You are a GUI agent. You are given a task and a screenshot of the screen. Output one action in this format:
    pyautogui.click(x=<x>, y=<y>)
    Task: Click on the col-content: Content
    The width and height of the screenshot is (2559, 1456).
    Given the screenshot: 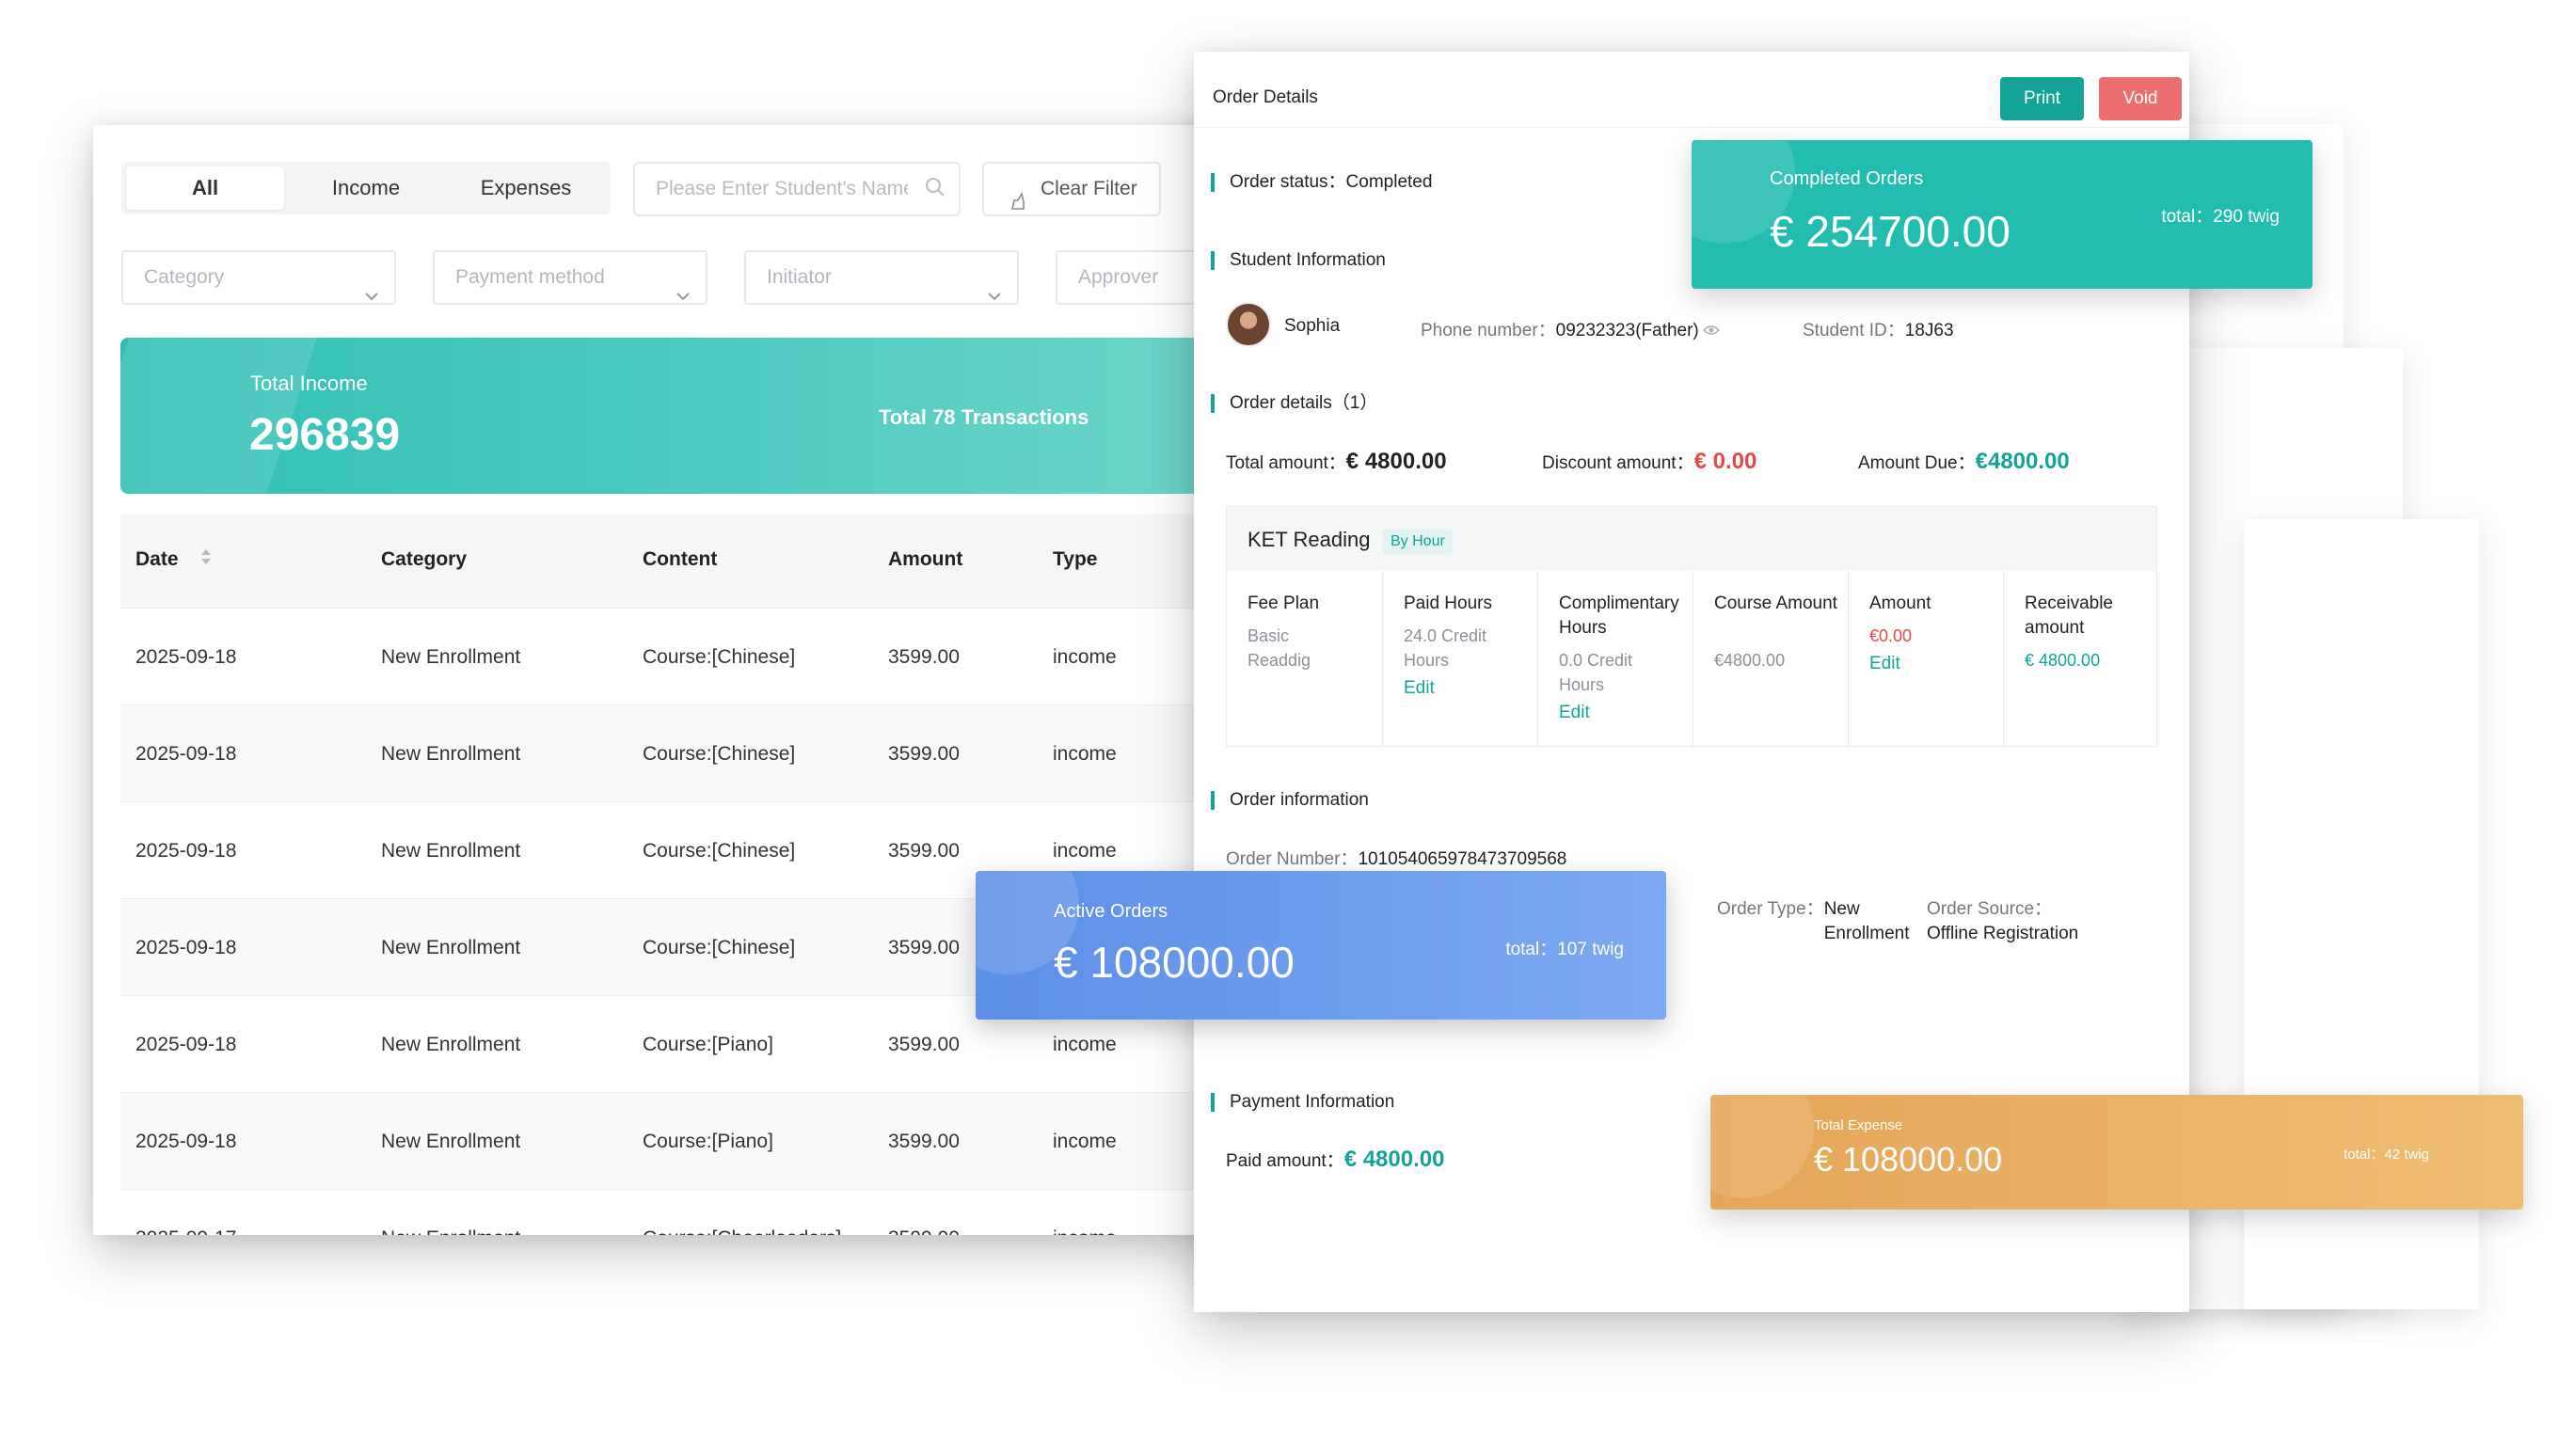 What is the action you would take?
    pyautogui.click(x=680, y=559)
    